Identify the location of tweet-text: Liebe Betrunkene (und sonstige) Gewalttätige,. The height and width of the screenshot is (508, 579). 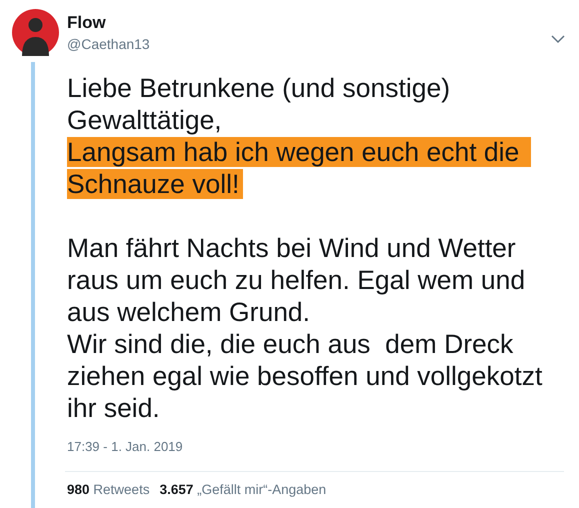
(259, 104).